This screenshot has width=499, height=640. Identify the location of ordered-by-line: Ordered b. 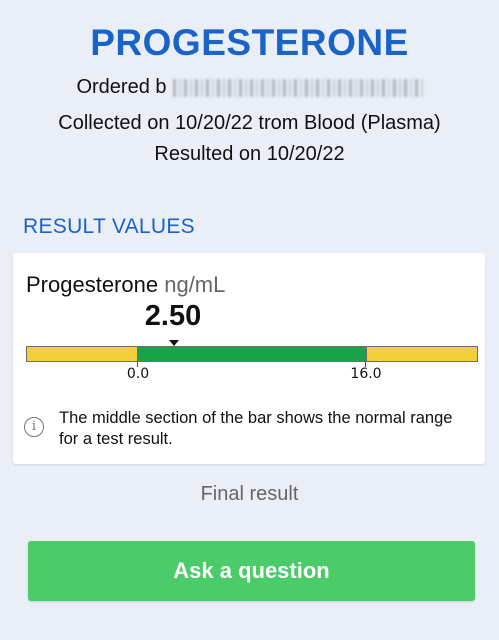
(249, 87).